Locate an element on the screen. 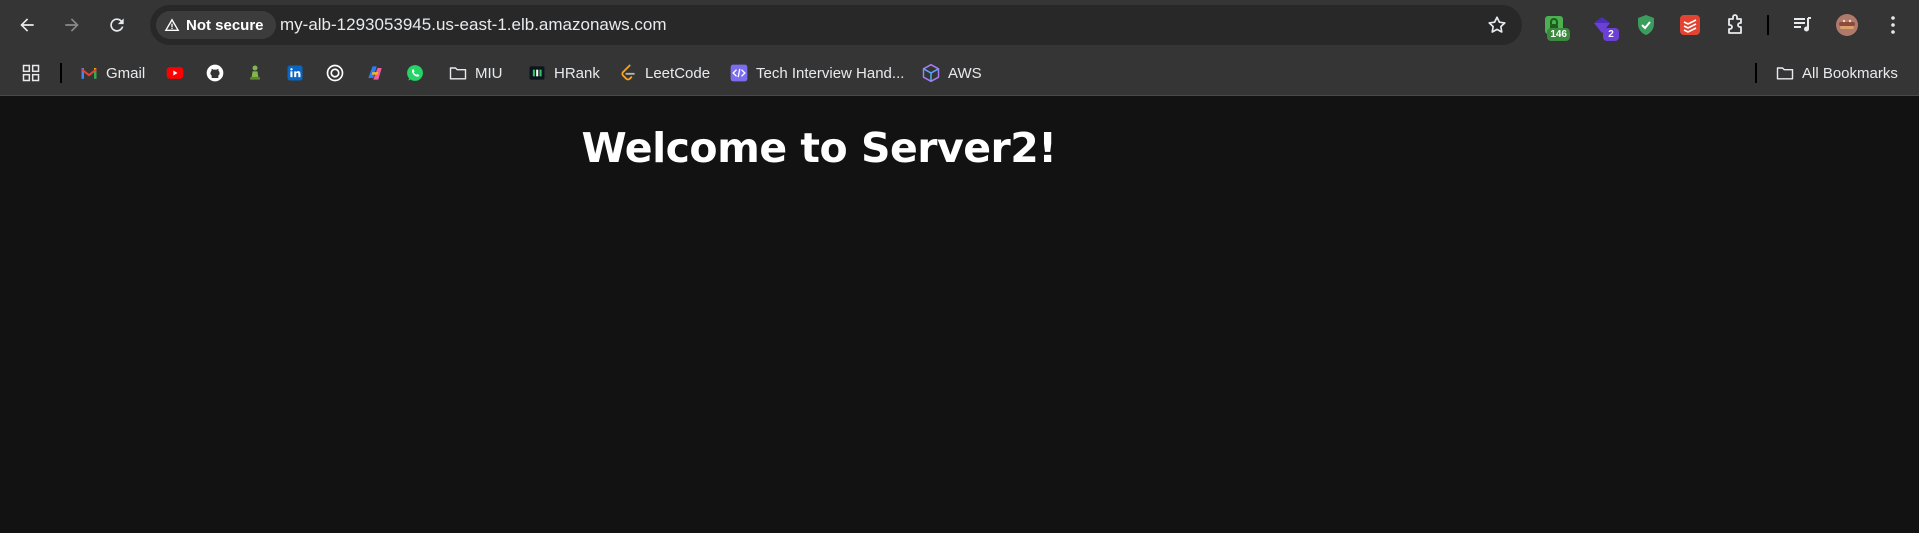 Image resolution: width=1919 pixels, height=533 pixels. bookmark-label: HRank is located at coordinates (577, 73).